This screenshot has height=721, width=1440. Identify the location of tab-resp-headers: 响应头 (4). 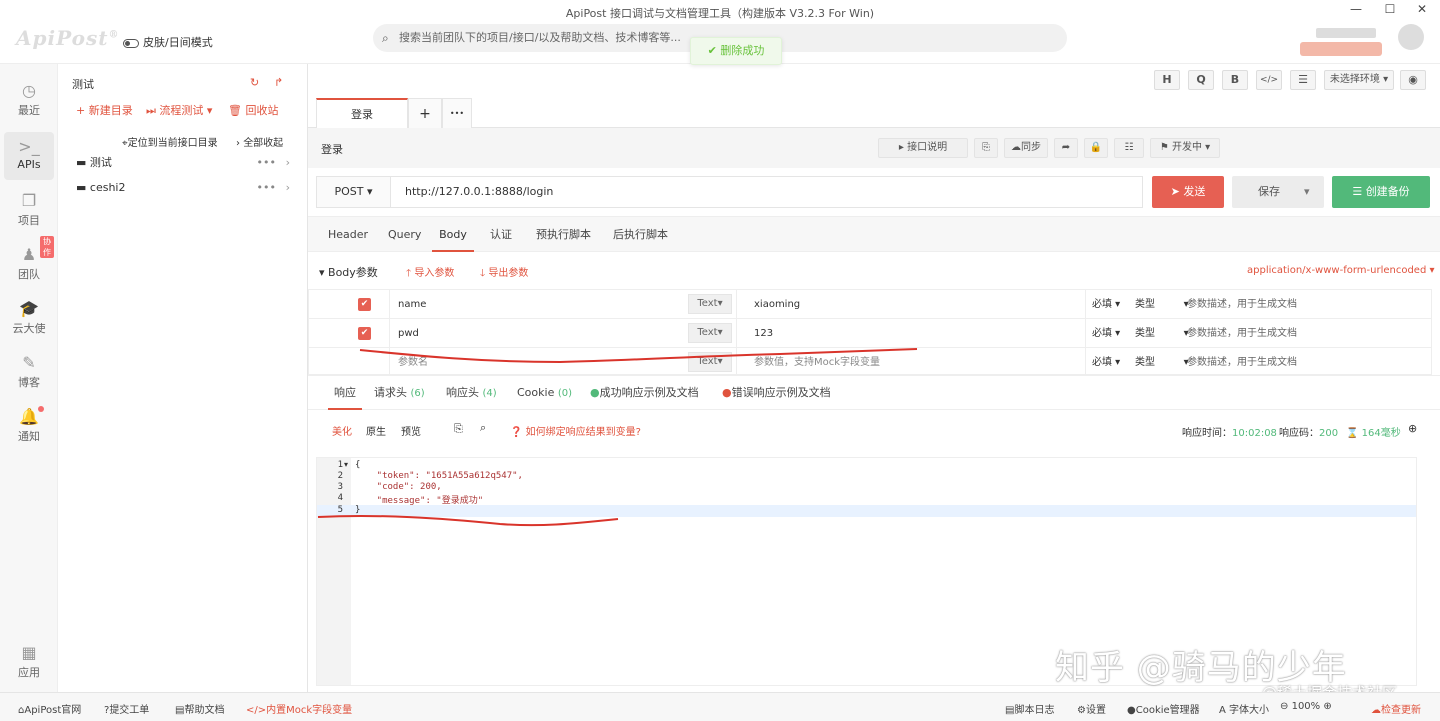
(471, 393).